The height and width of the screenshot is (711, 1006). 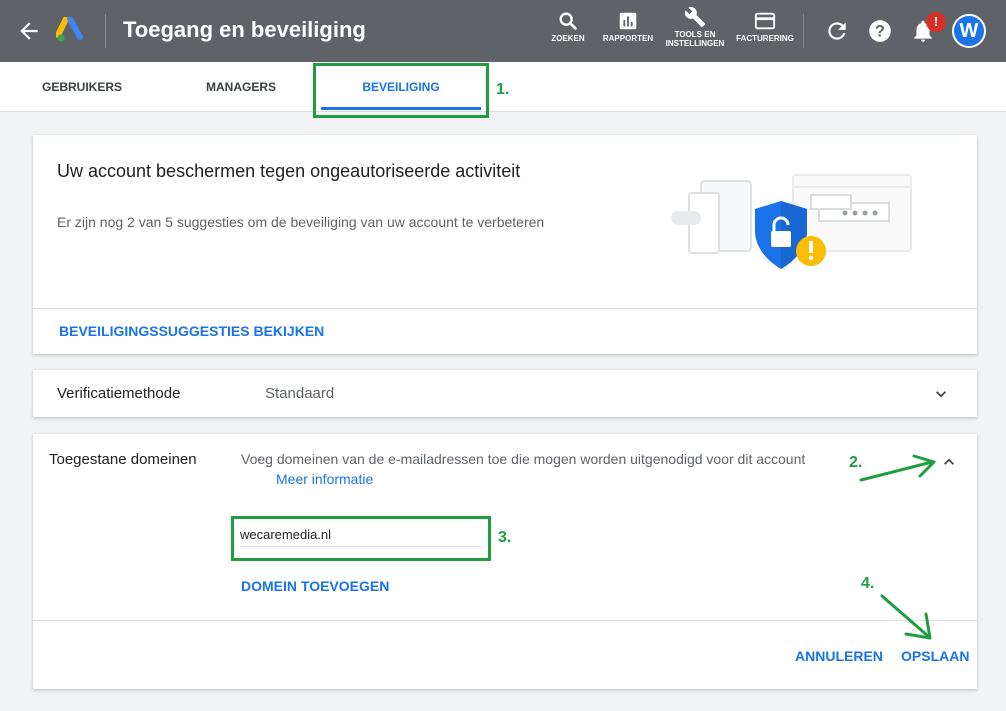 I want to click on annotation-number-1: 1., so click(x=503, y=89).